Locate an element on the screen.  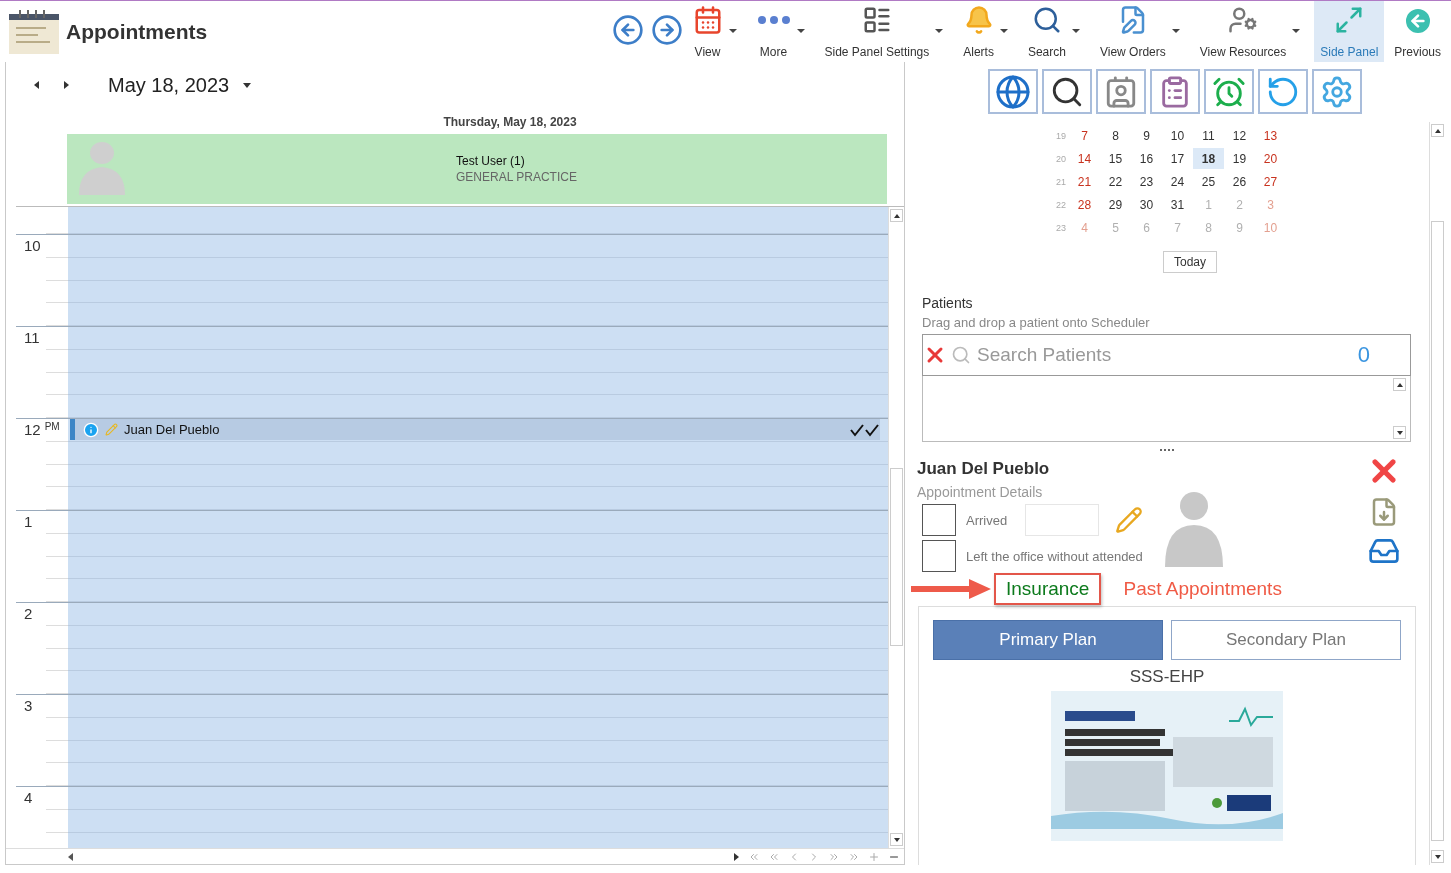
plan-button: Secondary Plan is located at coordinates (1286, 640).